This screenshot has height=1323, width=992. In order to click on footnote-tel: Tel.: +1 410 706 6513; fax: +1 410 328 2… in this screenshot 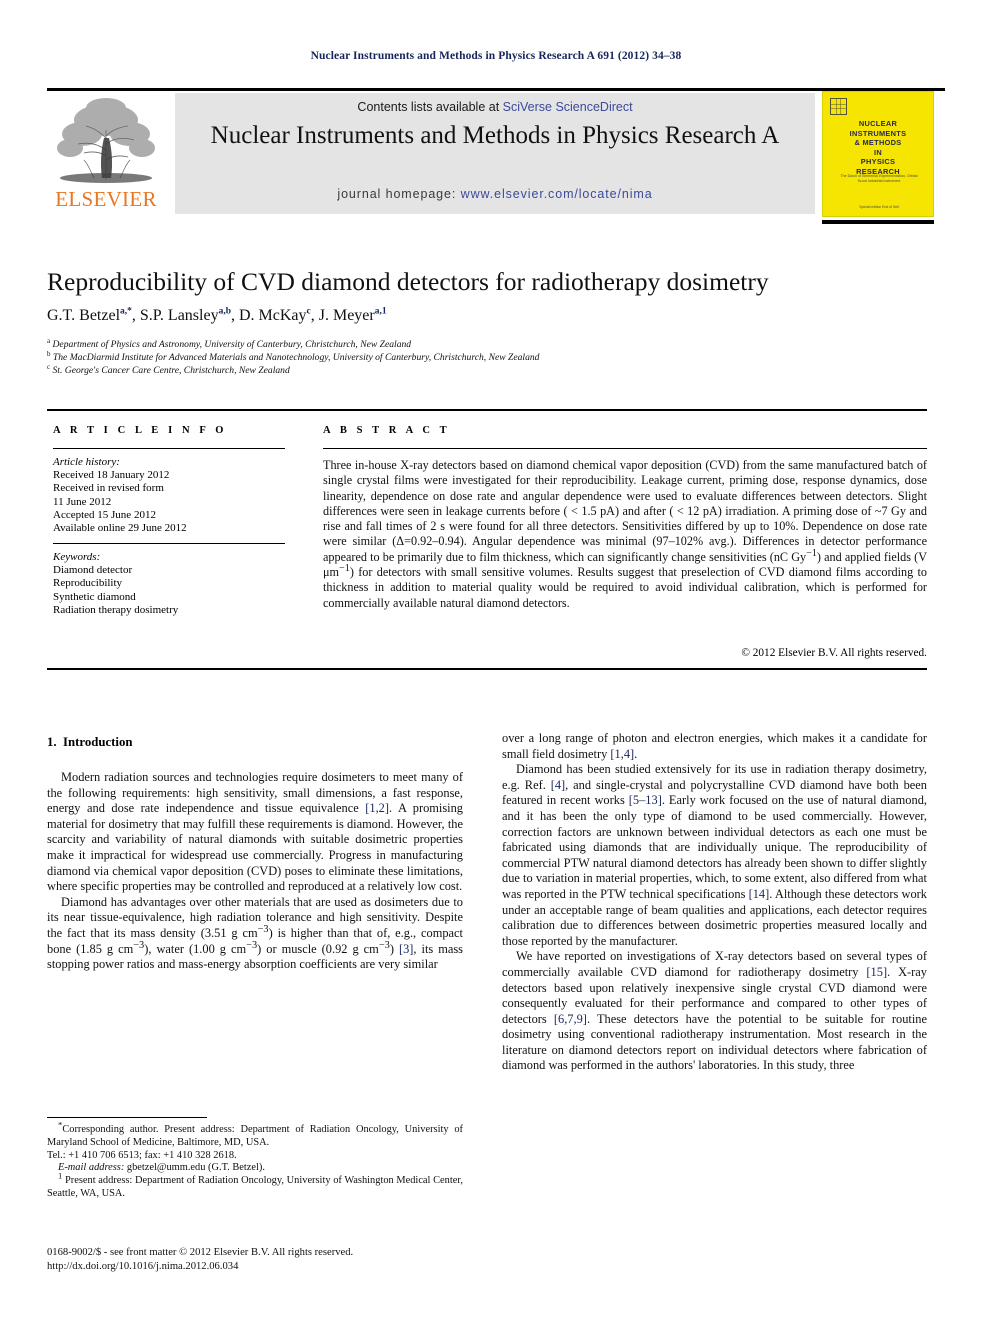, I will do `click(142, 1155)`.